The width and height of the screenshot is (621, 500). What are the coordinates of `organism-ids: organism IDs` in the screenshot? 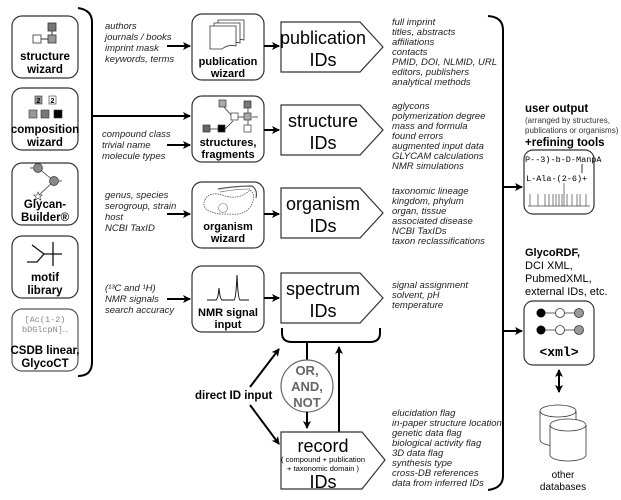 It's located at (332, 213).